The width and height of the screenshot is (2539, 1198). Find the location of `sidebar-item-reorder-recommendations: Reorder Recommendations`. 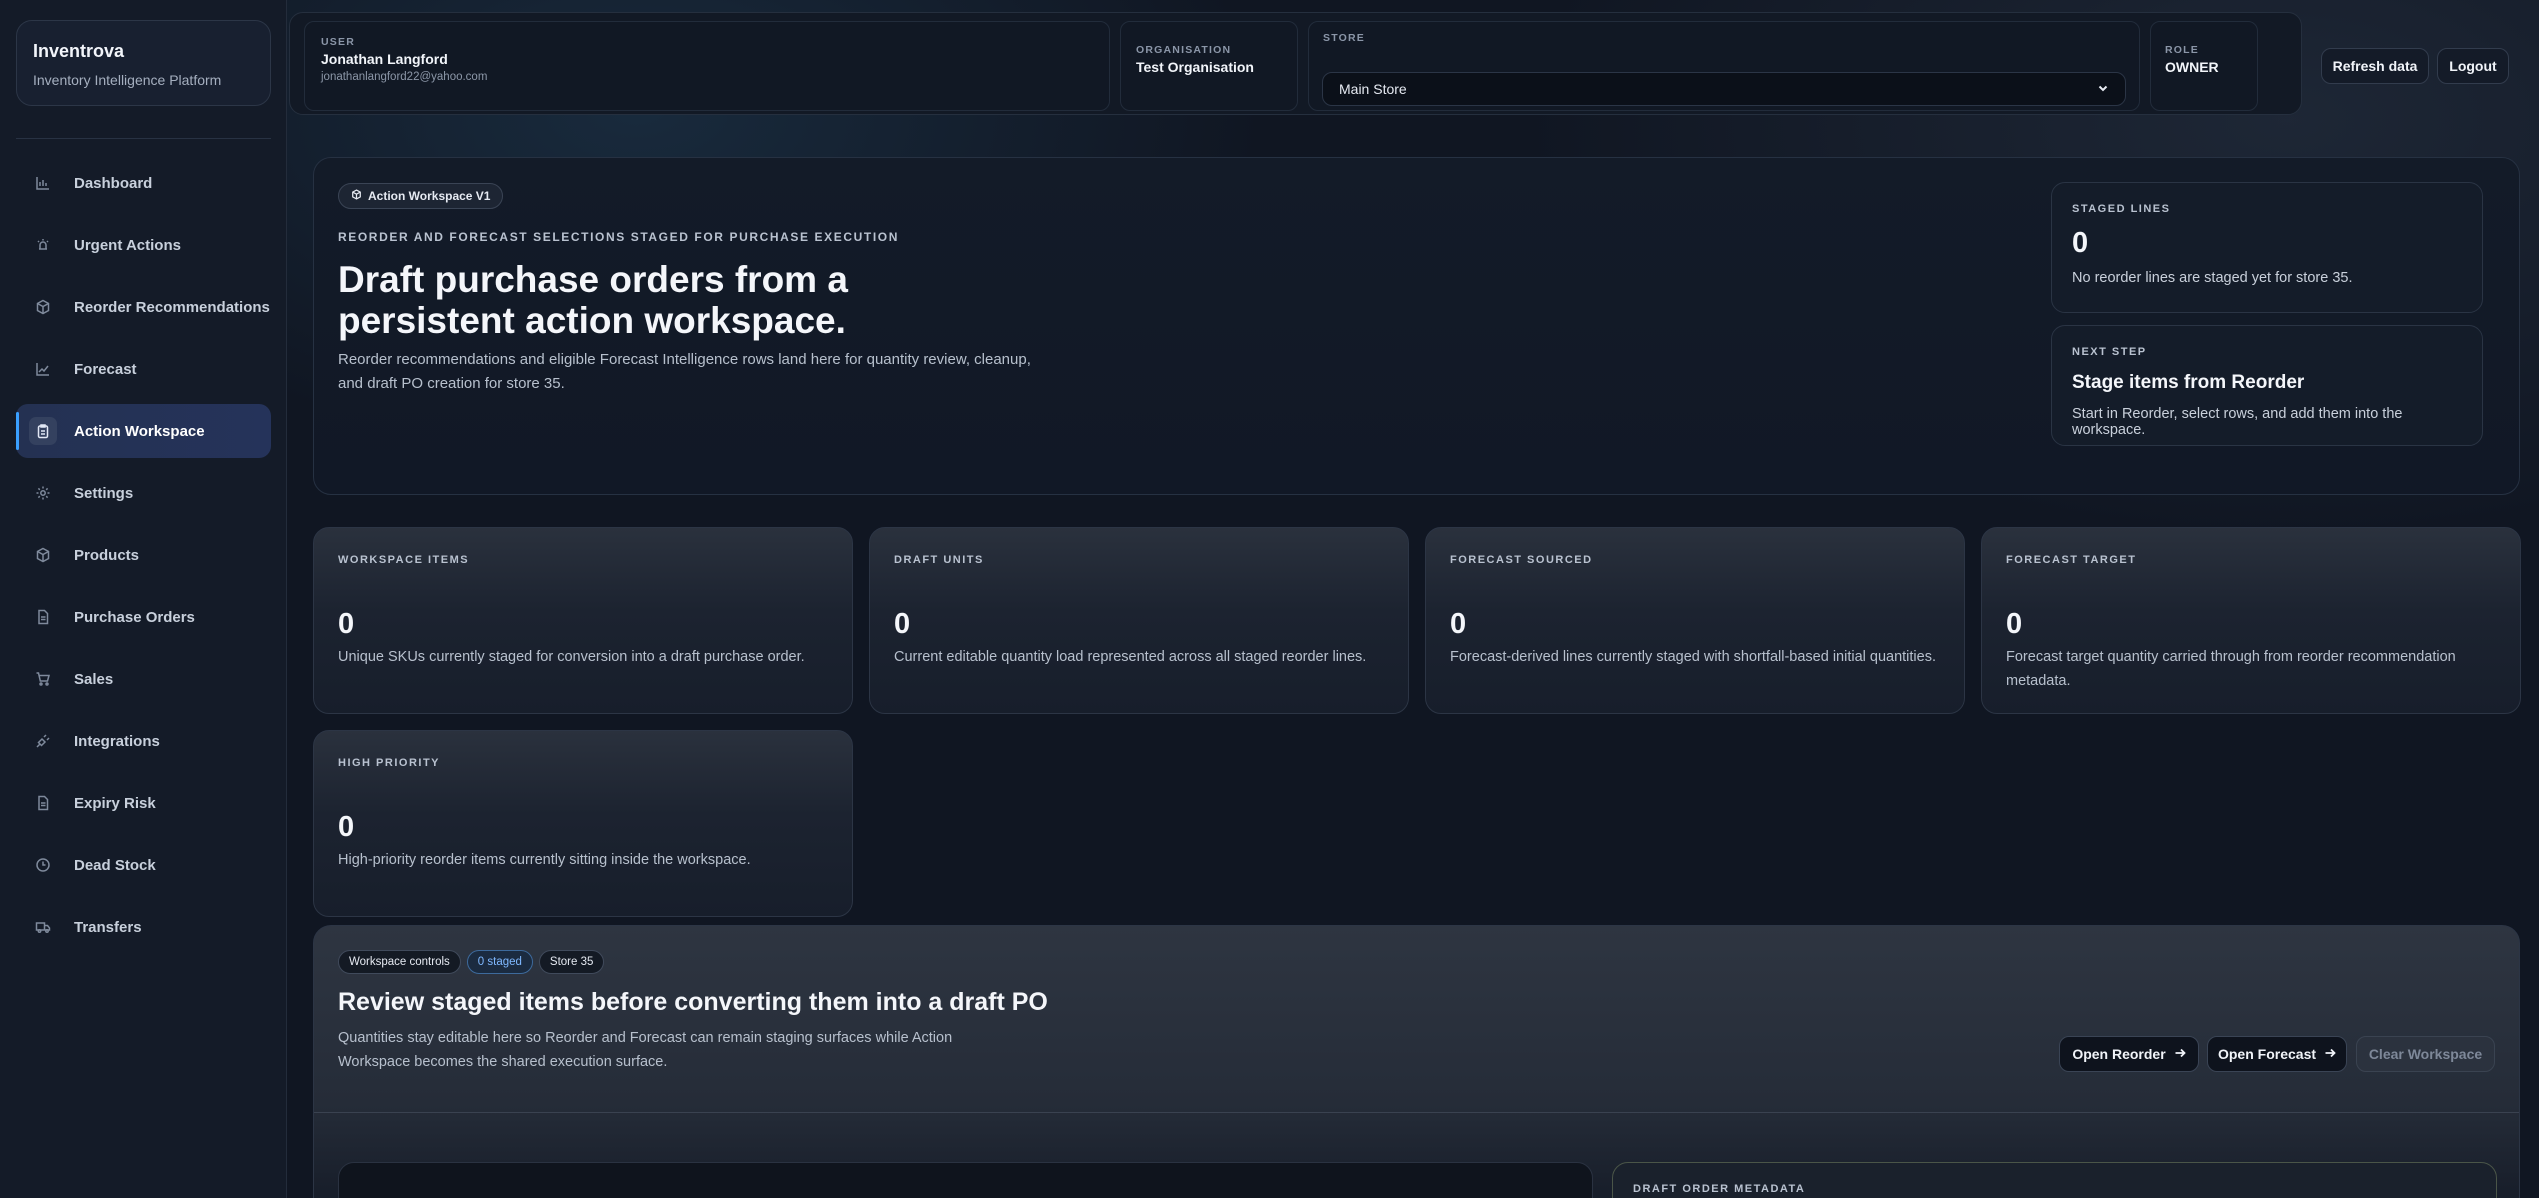

sidebar-item-reorder-recommendations: Reorder Recommendations is located at coordinates (143, 307).